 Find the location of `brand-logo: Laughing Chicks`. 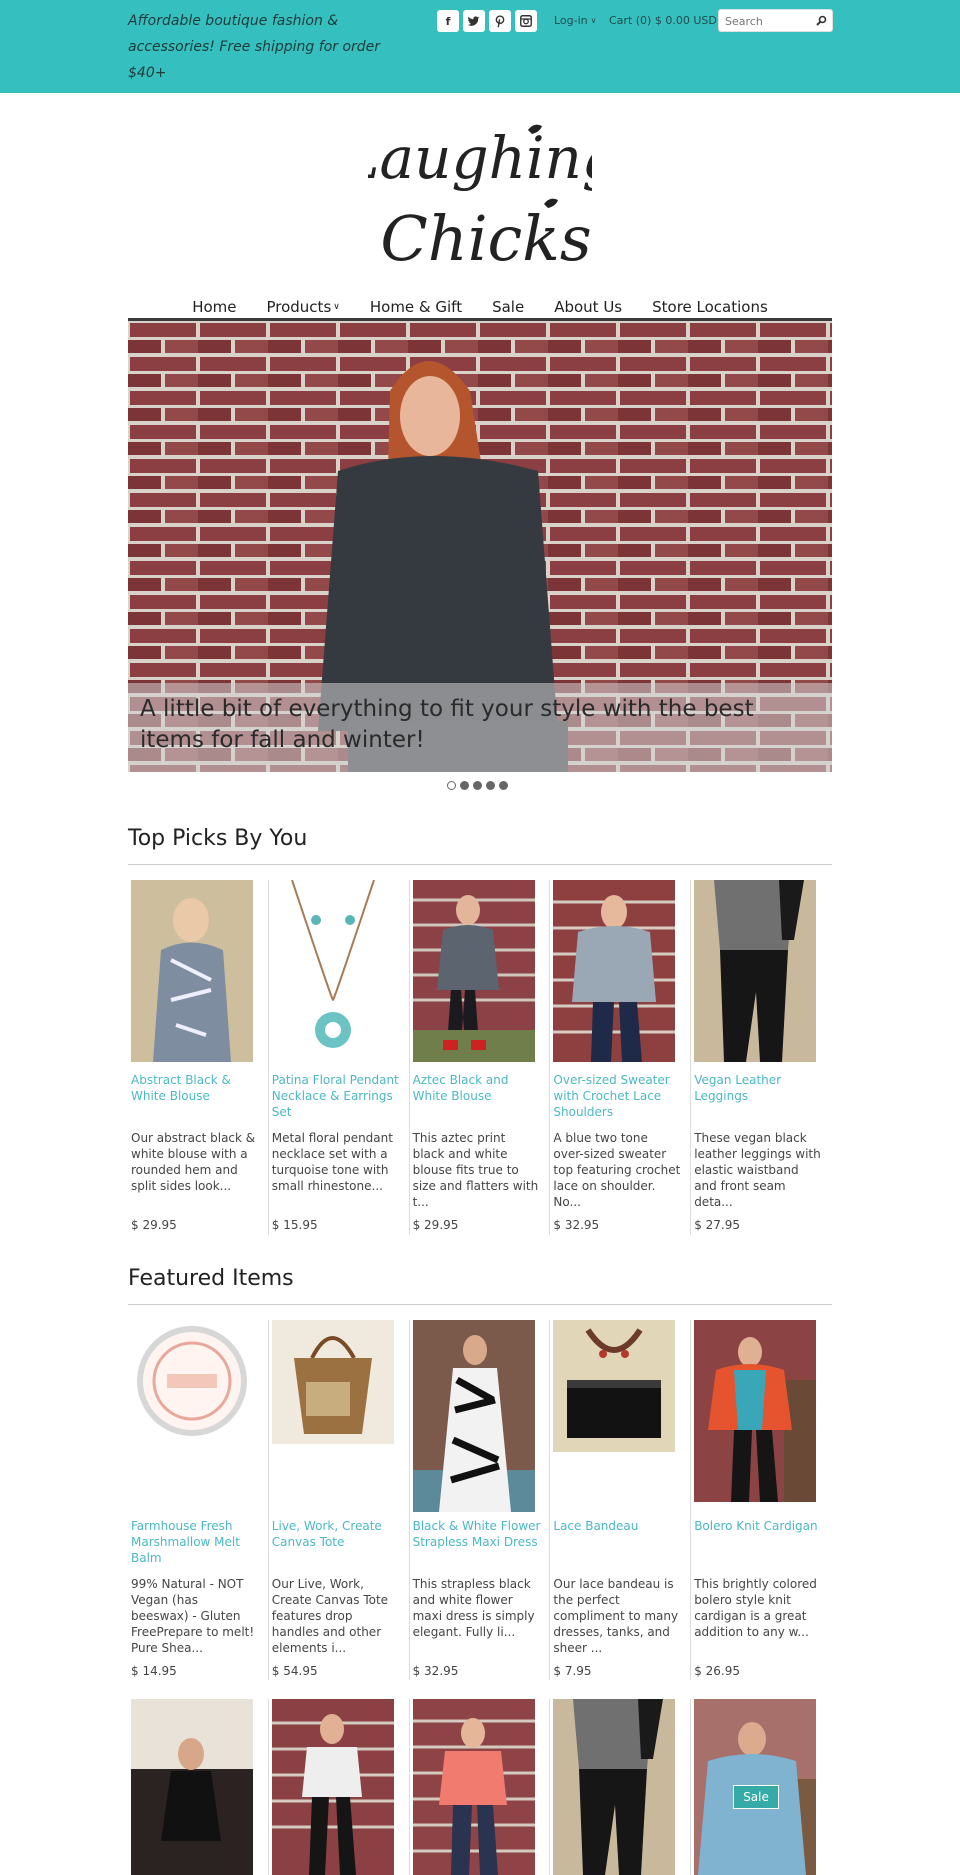

brand-logo: Laughing Chicks is located at coordinates (480, 197).